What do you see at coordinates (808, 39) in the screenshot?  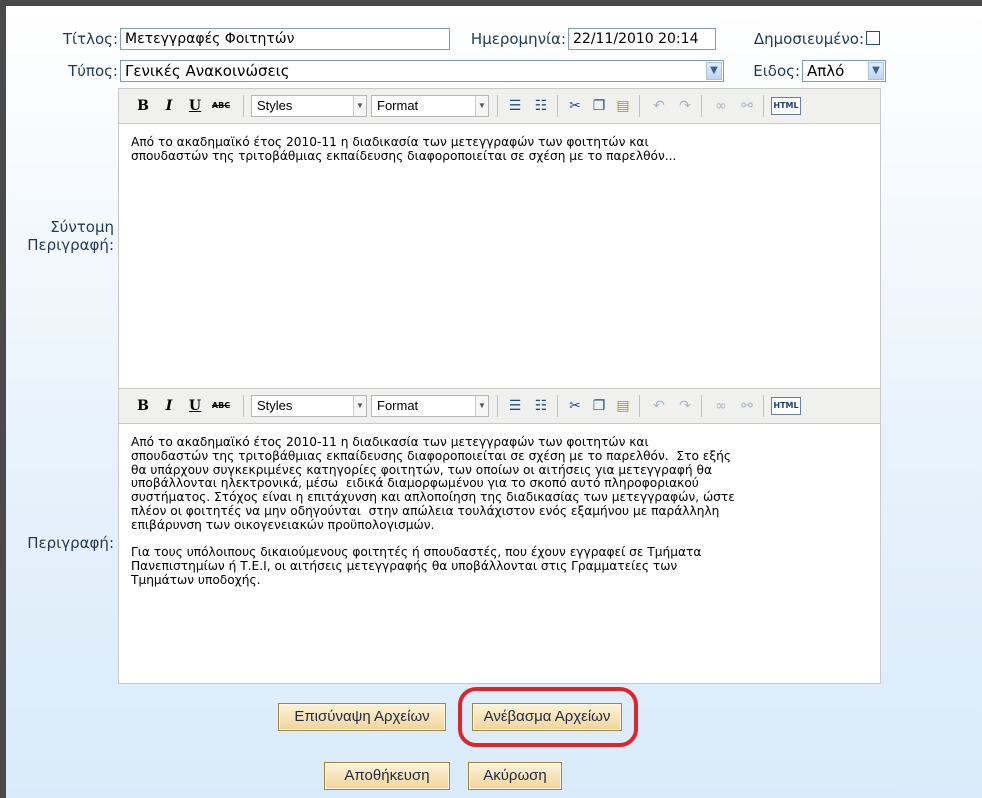 I see `published-label: Δημοσιευμένο:` at bounding box center [808, 39].